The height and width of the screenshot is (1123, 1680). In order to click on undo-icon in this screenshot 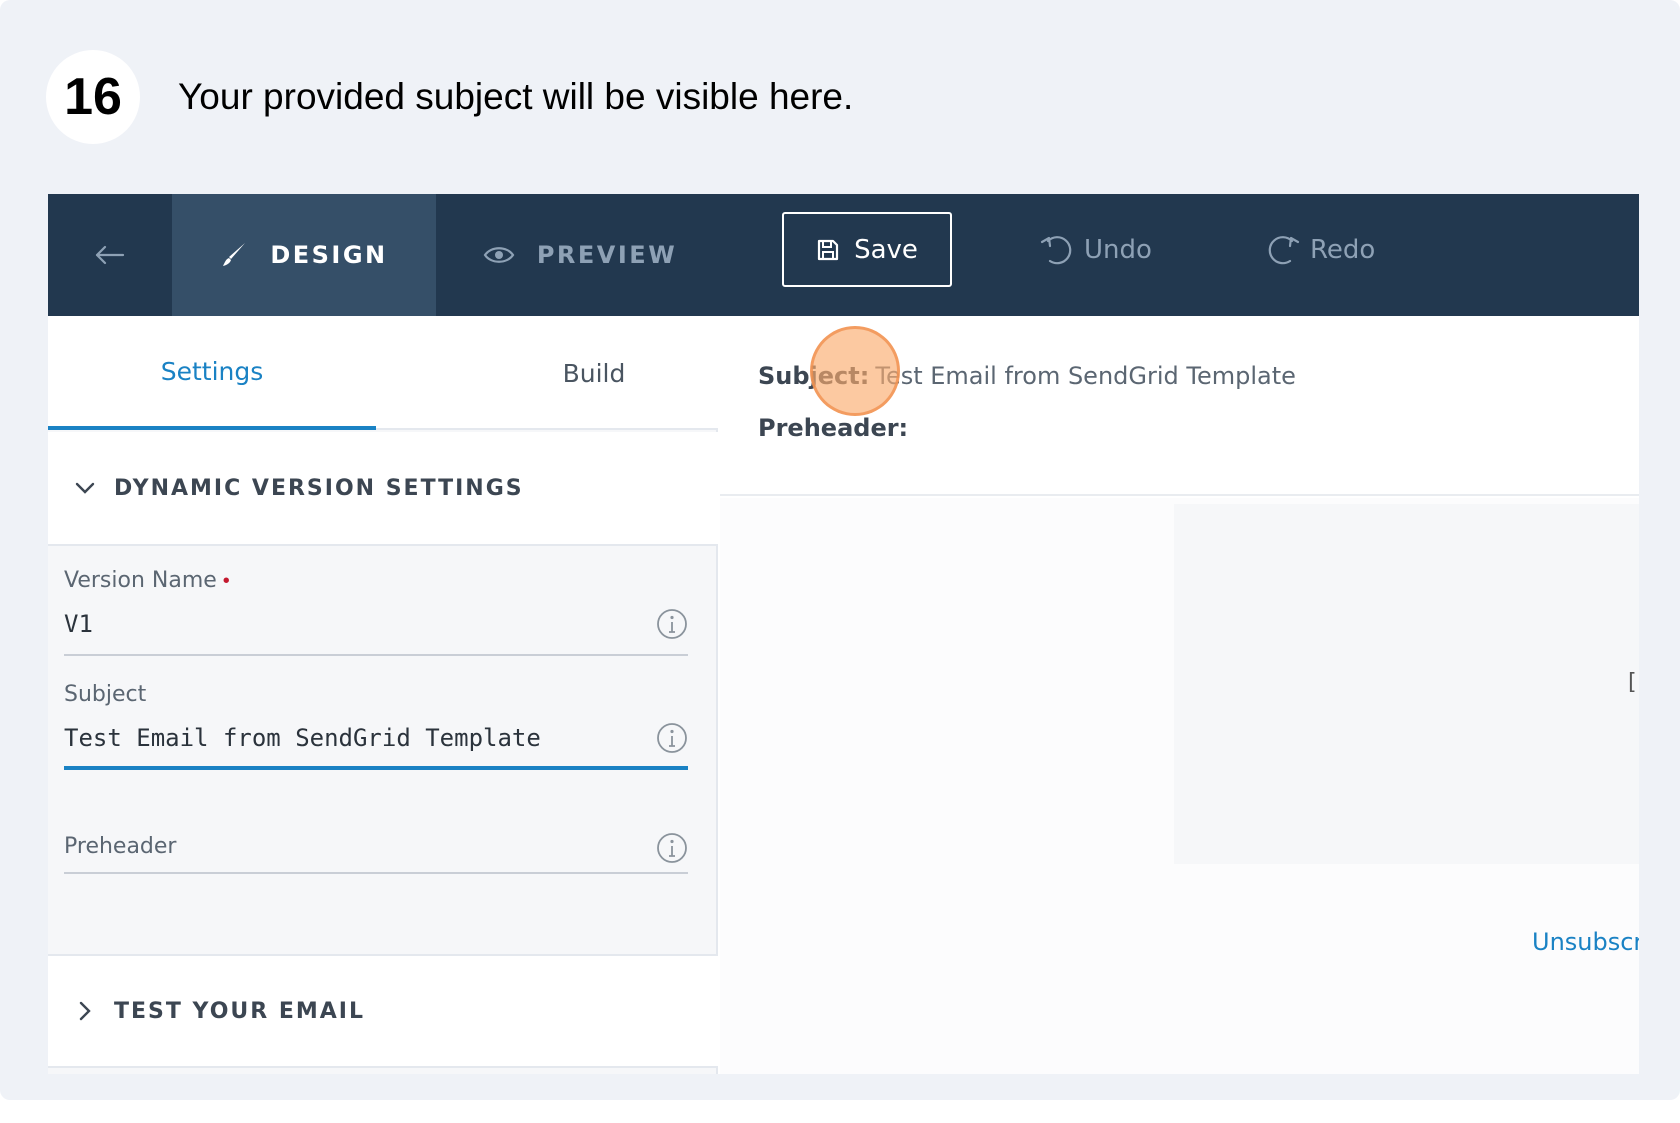, I will do `click(1056, 250)`.